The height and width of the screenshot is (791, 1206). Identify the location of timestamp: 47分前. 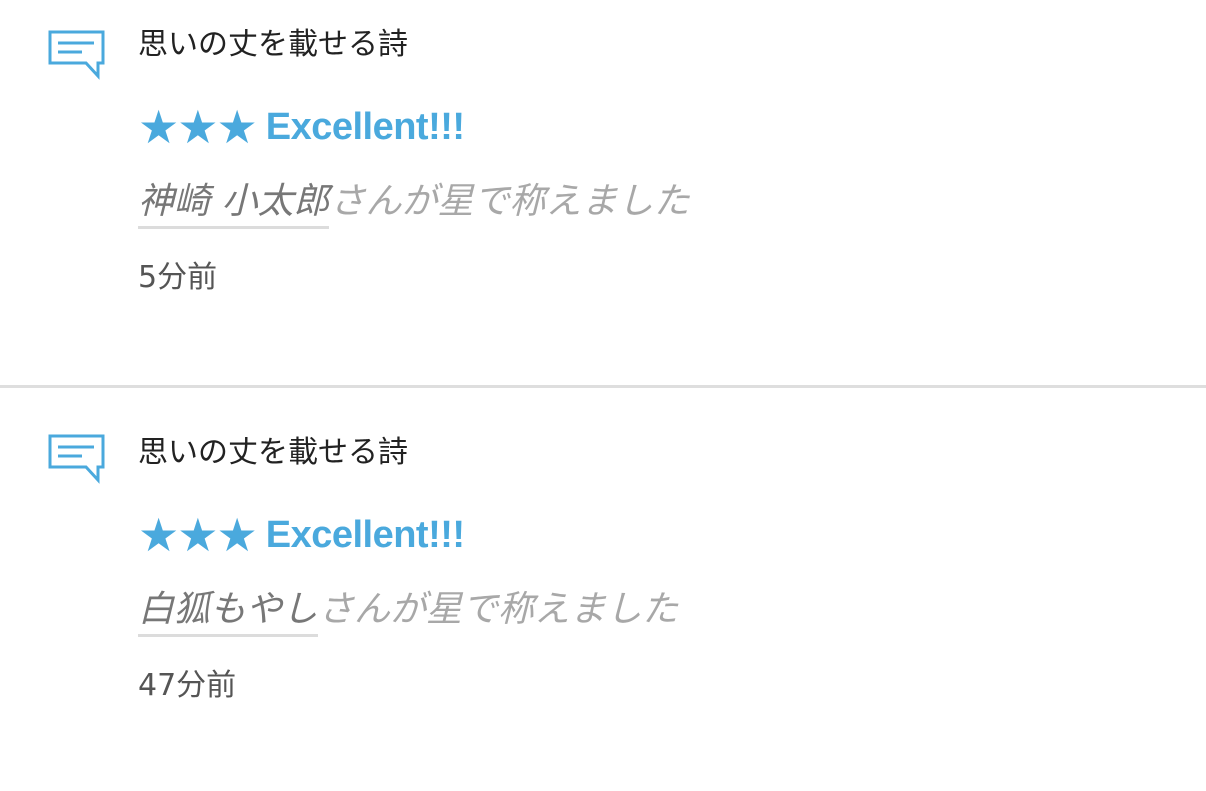
(187, 685).